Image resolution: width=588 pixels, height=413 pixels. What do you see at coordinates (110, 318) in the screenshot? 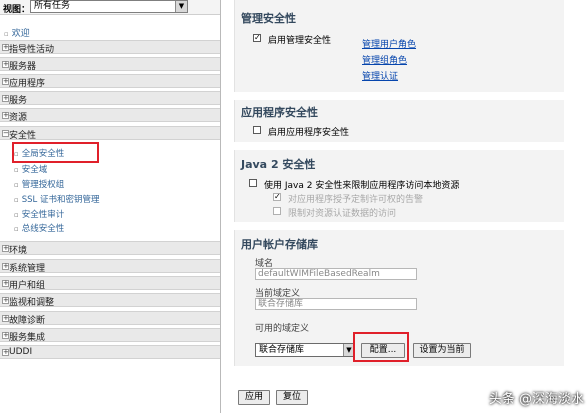
I see `nav-category-troubleshooting: + 故障诊断` at bounding box center [110, 318].